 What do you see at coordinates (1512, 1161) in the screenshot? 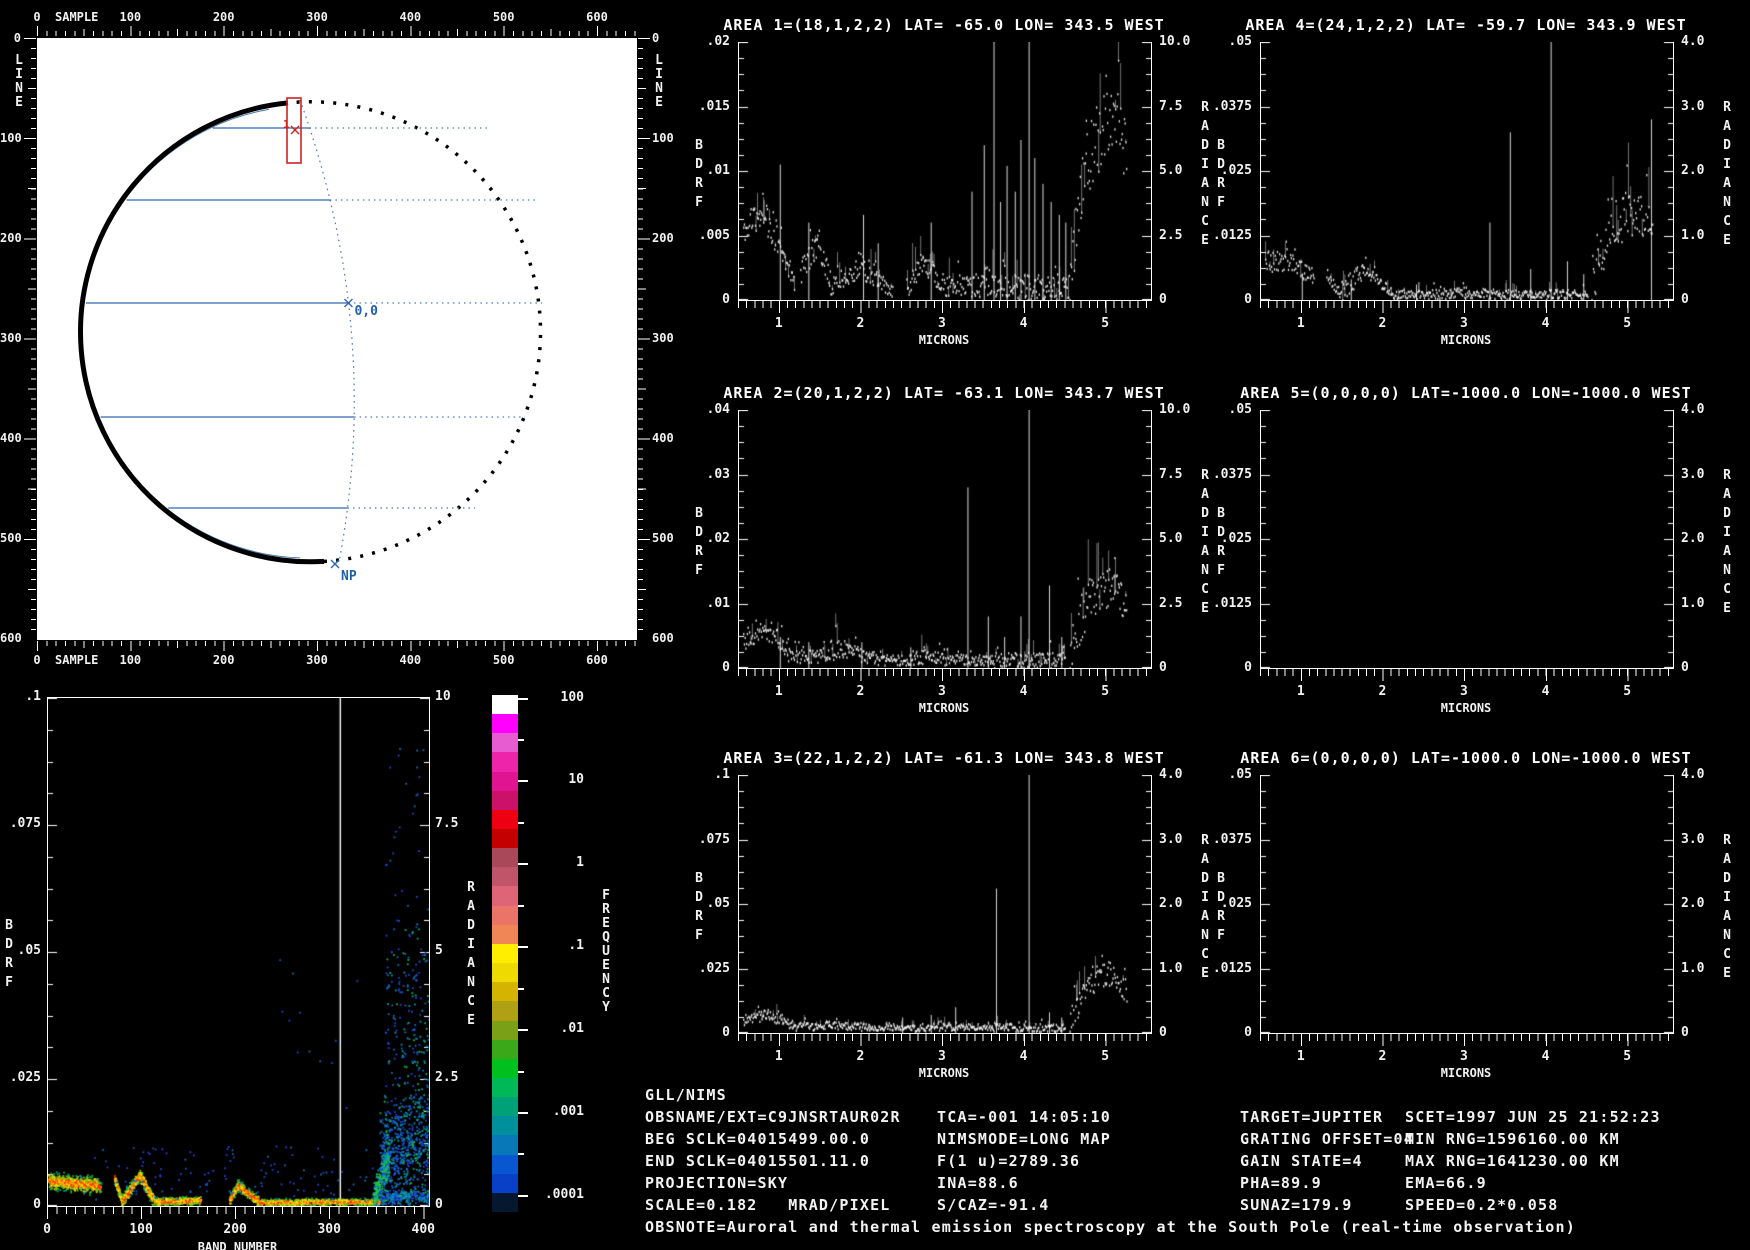
I see `meta-max-rng: MAX RNG=1641230.00 KM` at bounding box center [1512, 1161].